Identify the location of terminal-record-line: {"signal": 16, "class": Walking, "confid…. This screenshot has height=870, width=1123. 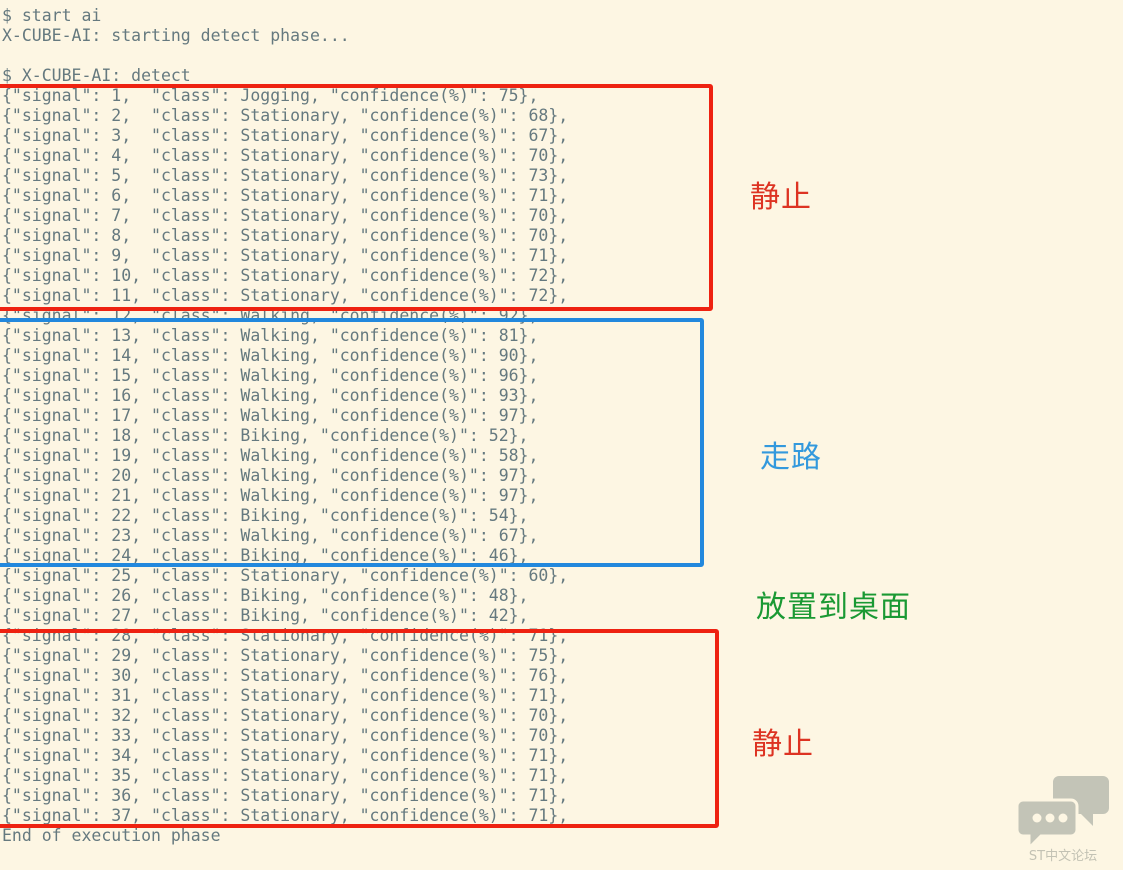
(270, 395).